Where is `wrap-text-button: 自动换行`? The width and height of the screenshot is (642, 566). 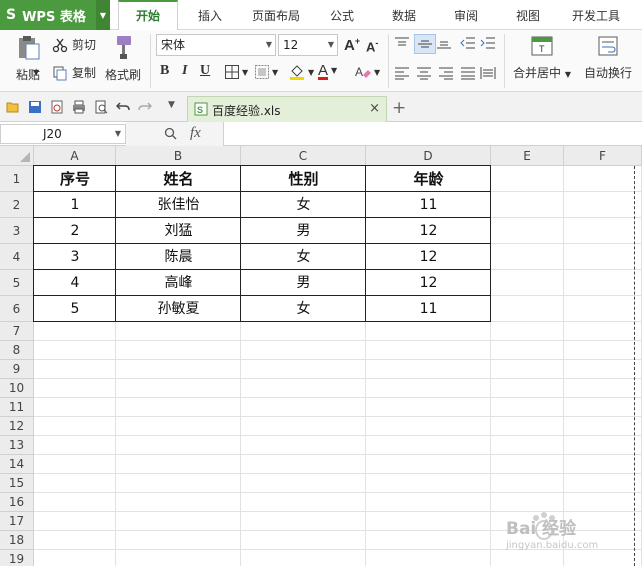 wrap-text-button: 自动换行 is located at coordinates (608, 61).